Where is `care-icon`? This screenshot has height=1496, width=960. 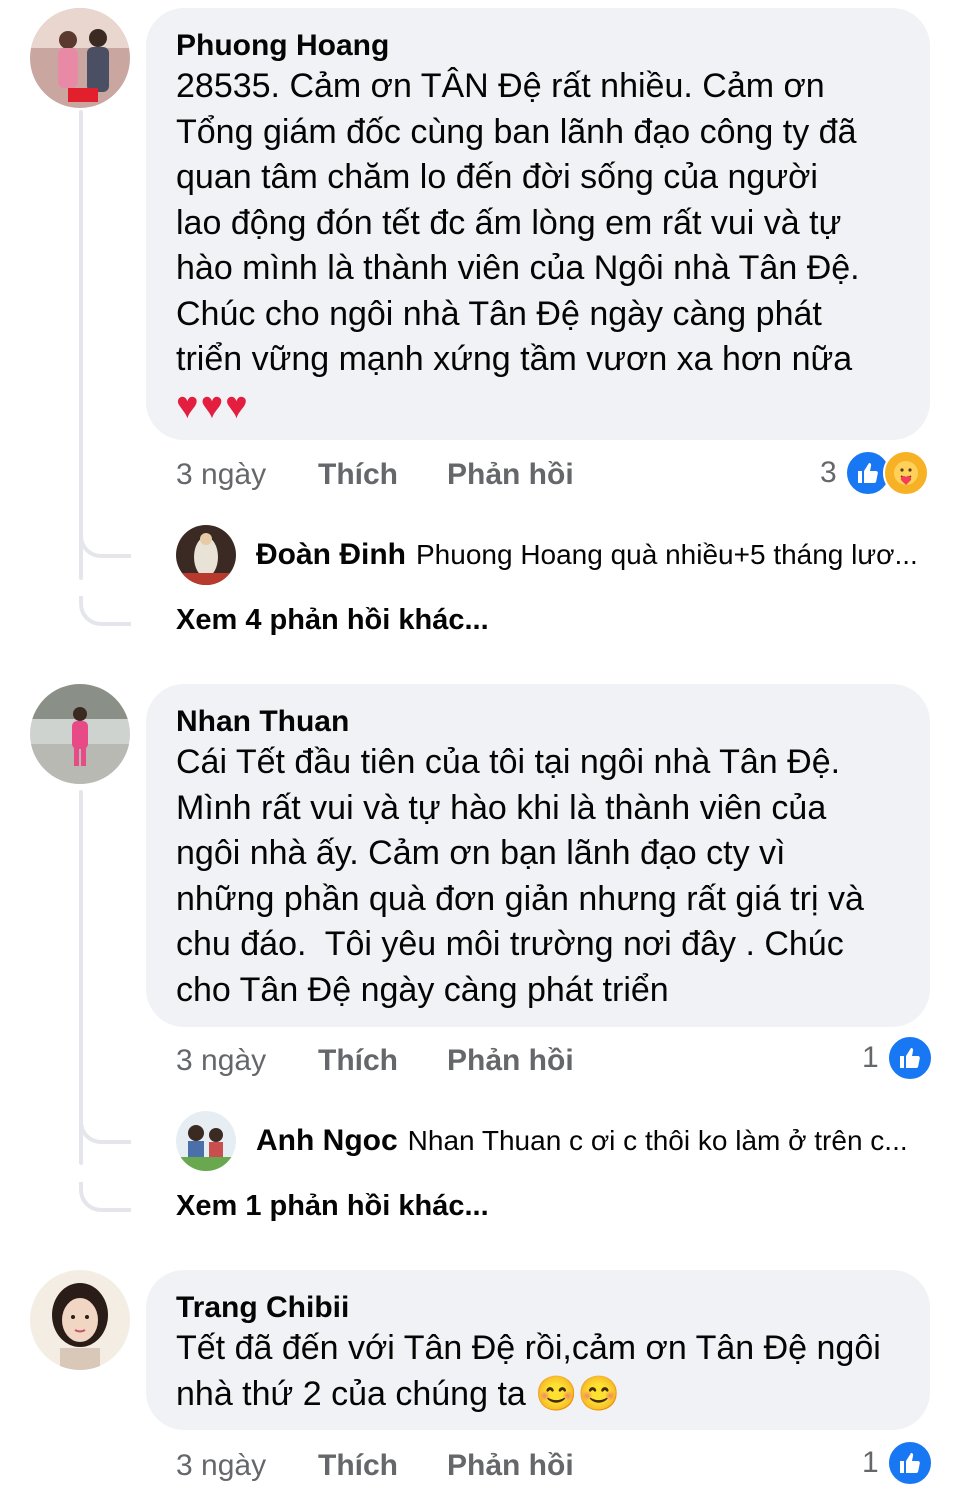 care-icon is located at coordinates (905, 473).